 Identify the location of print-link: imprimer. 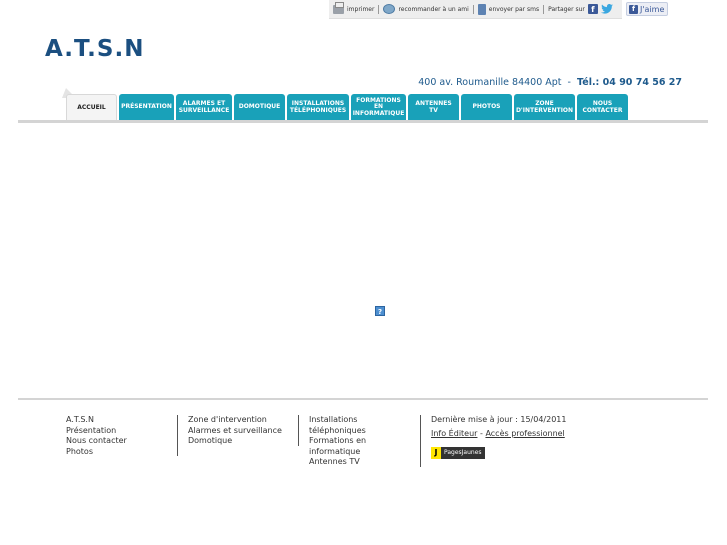
(353, 7).